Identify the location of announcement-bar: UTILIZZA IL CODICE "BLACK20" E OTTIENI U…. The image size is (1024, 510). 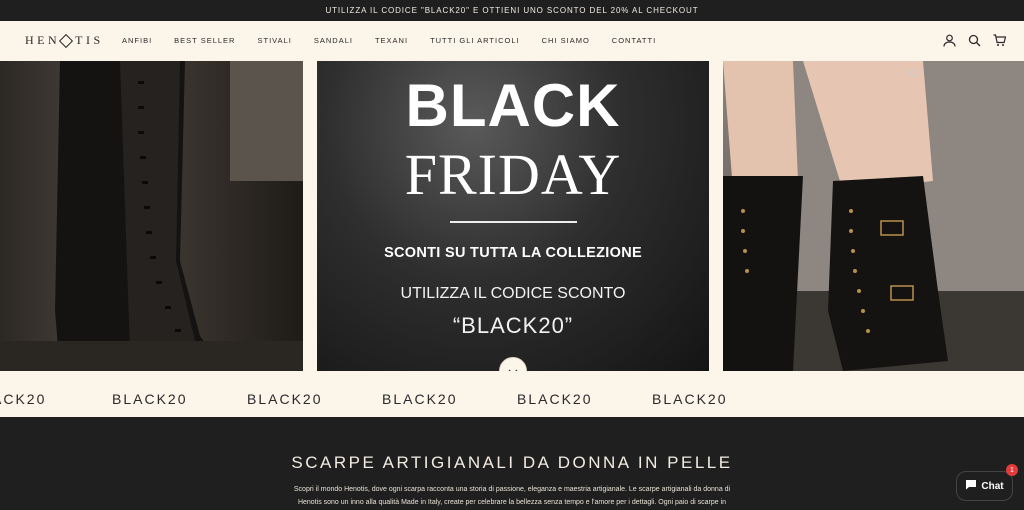
(512, 10).